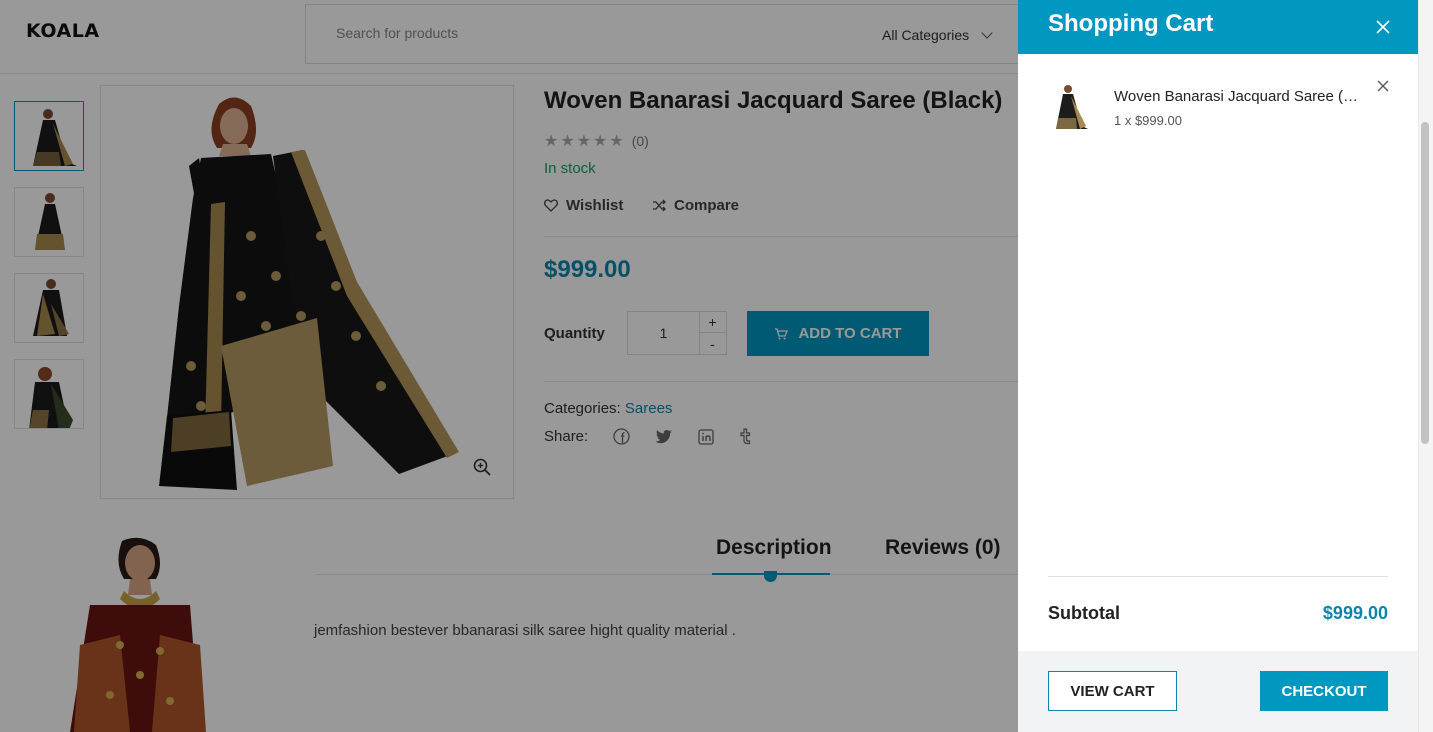 The width and height of the screenshot is (1433, 732). I want to click on cart-title: Shopping Cart, so click(1131, 23).